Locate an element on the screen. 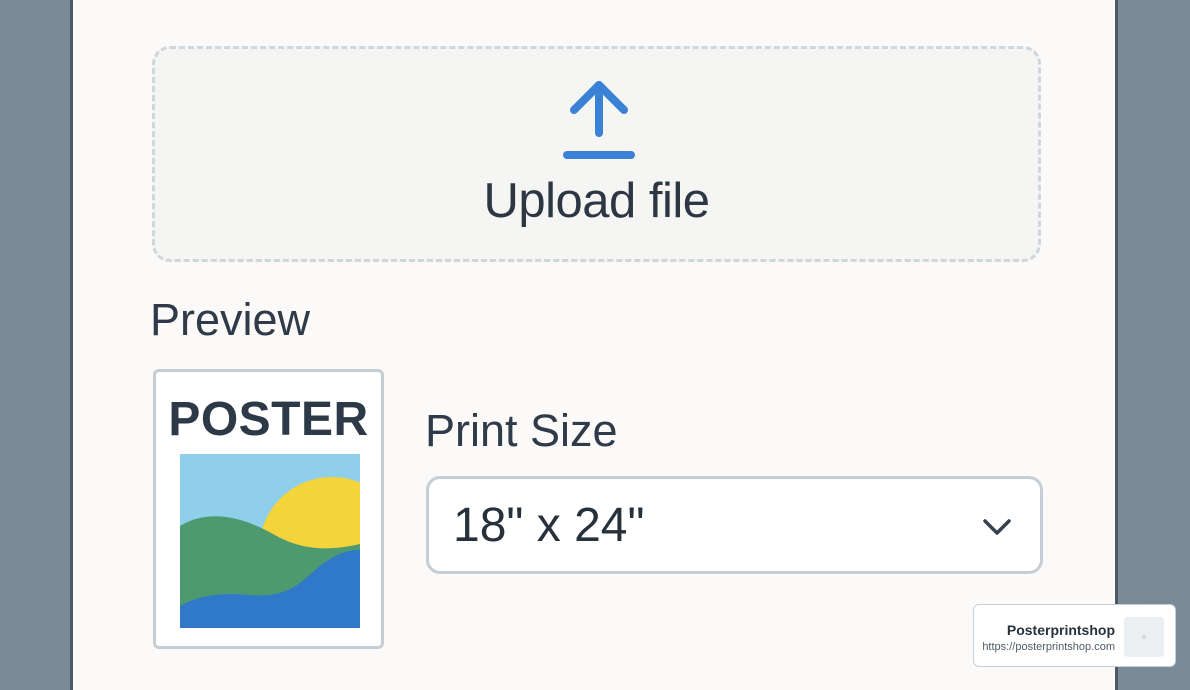 The width and height of the screenshot is (1190, 690). poster-preview-card: POSTER is located at coordinates (268, 509).